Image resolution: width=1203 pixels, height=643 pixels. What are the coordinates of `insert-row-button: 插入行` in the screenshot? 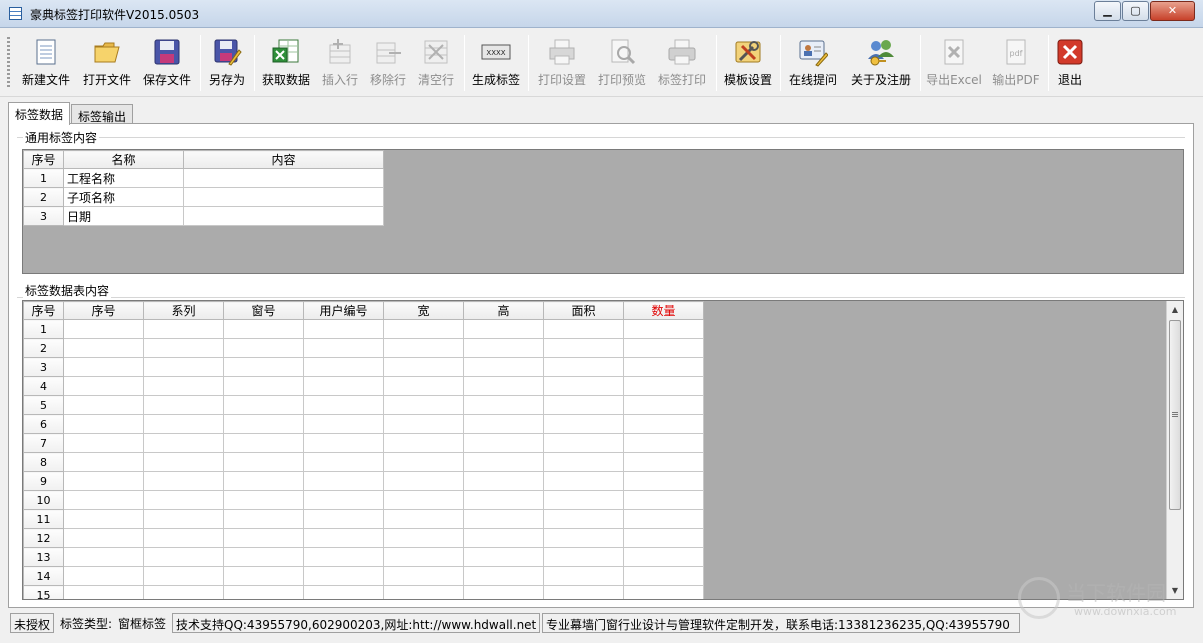 It's located at (340, 63).